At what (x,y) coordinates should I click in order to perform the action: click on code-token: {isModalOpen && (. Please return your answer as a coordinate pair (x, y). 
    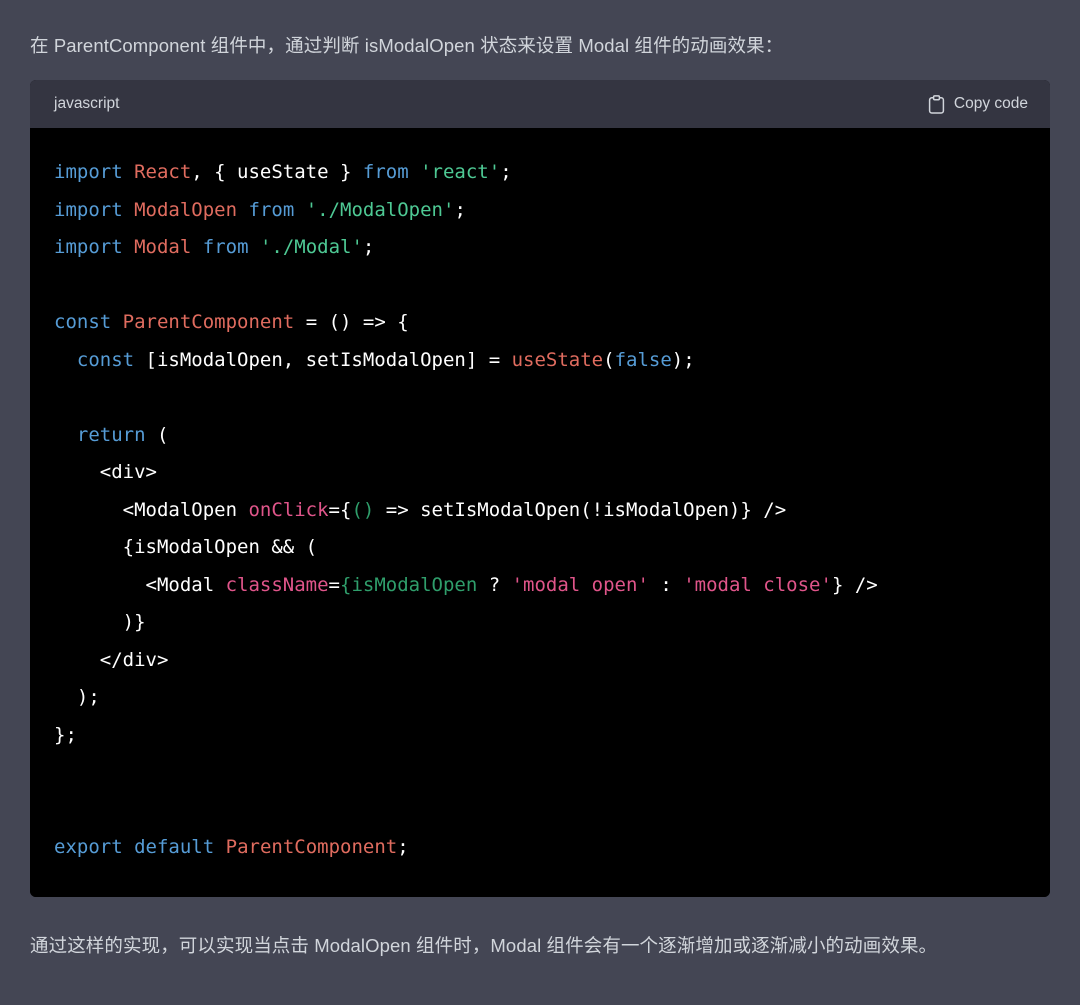
    Looking at the image, I should click on (186, 547).